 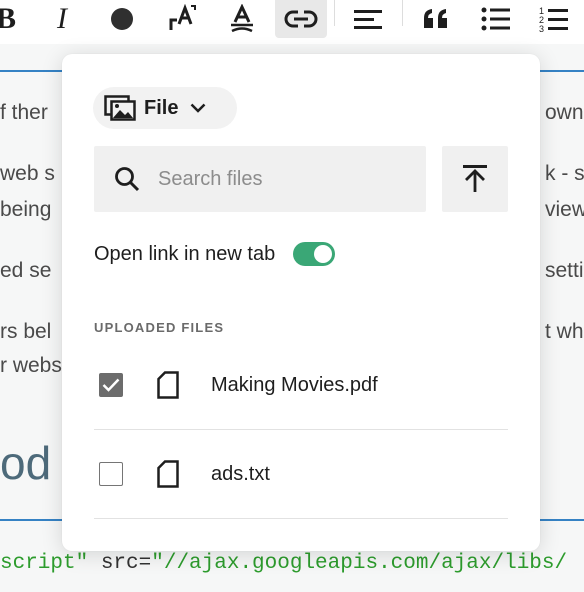 What do you see at coordinates (127, 179) in the screenshot?
I see `search-icon` at bounding box center [127, 179].